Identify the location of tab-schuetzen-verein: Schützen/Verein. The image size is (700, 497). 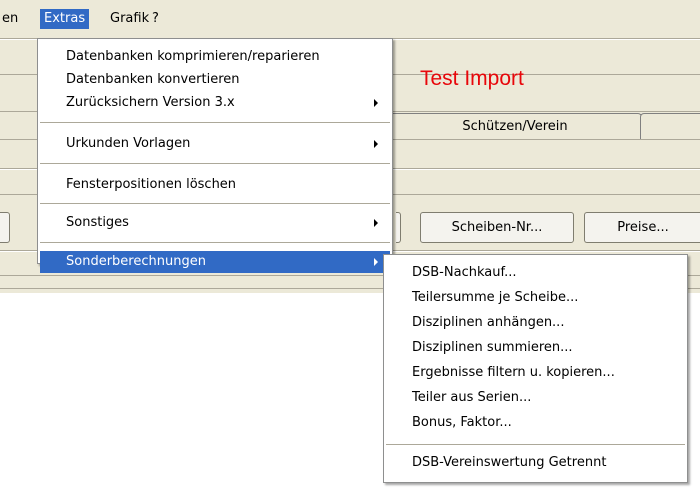
(515, 126).